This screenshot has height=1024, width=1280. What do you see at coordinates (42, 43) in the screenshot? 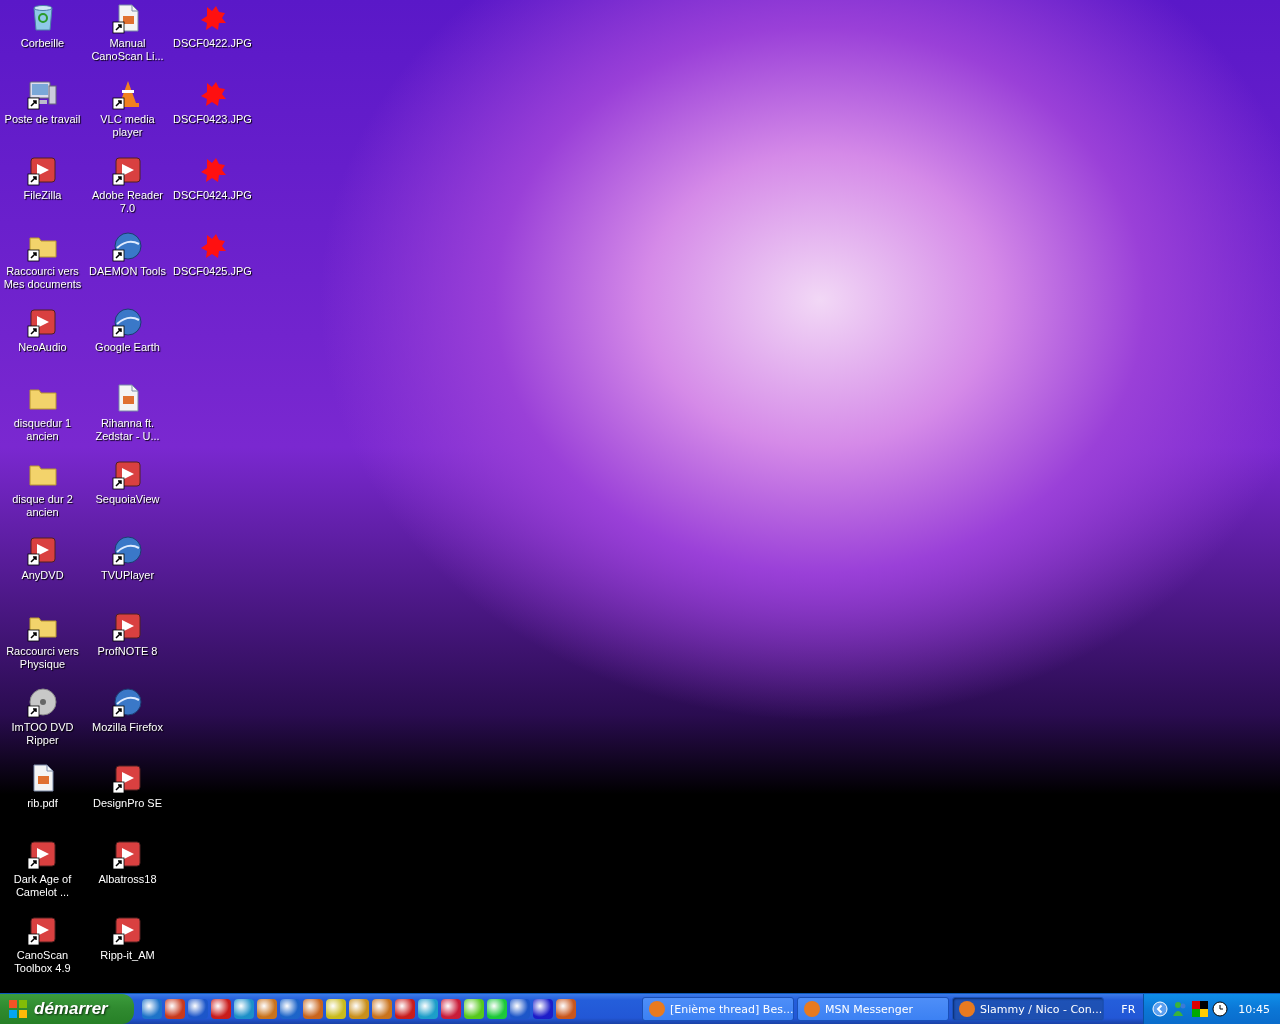
I see `icon-label: Corbeille` at bounding box center [42, 43].